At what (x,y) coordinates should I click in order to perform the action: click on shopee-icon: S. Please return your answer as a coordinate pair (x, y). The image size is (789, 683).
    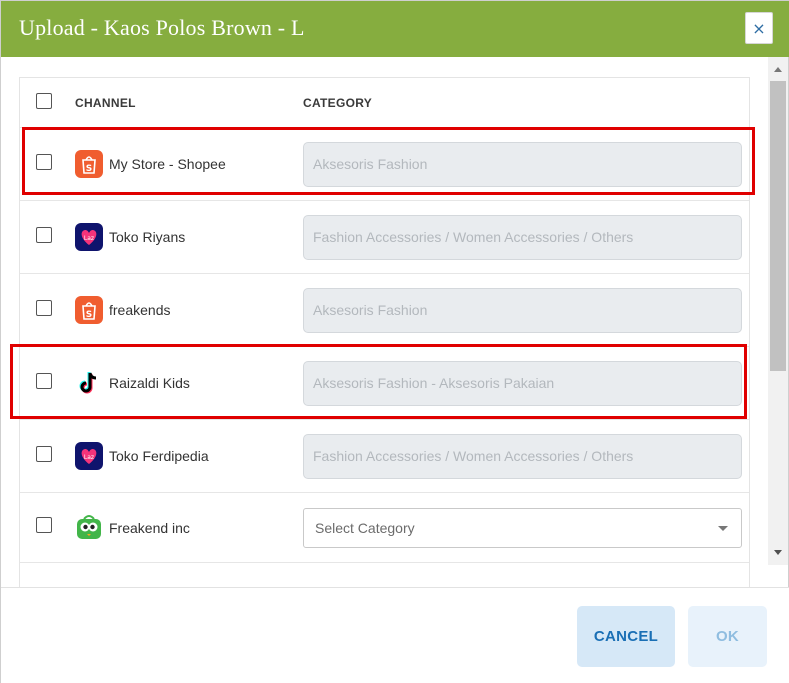
    Looking at the image, I should click on (89, 310).